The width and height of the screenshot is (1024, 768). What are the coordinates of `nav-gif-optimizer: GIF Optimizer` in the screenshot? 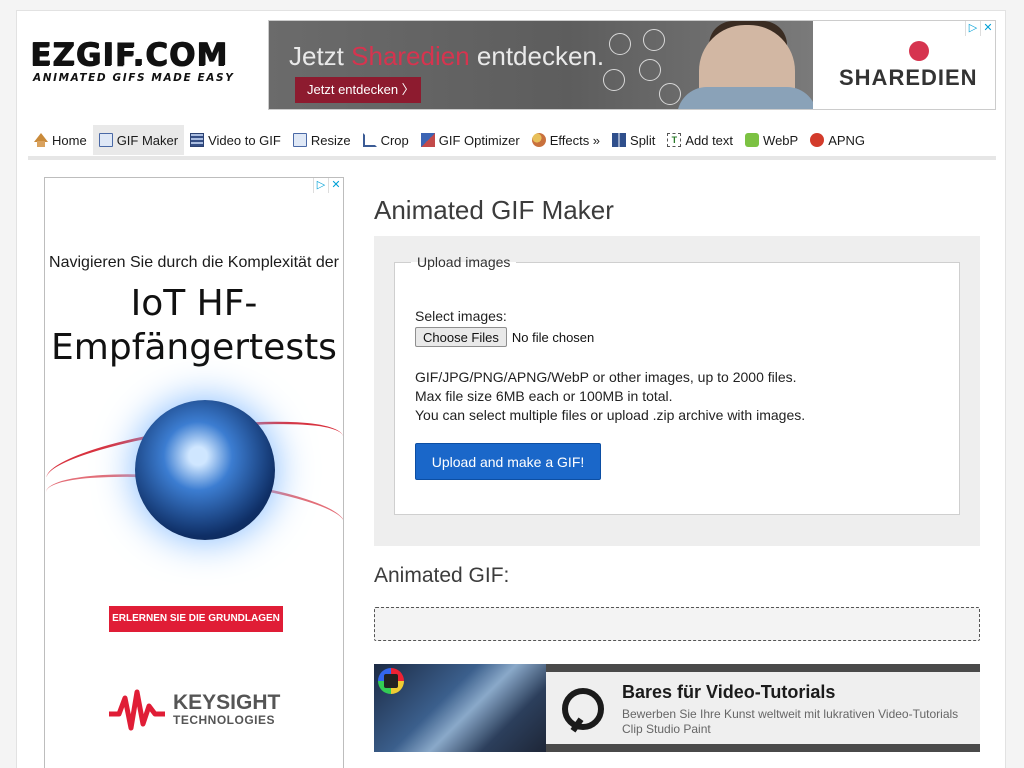 It's located at (470, 140).